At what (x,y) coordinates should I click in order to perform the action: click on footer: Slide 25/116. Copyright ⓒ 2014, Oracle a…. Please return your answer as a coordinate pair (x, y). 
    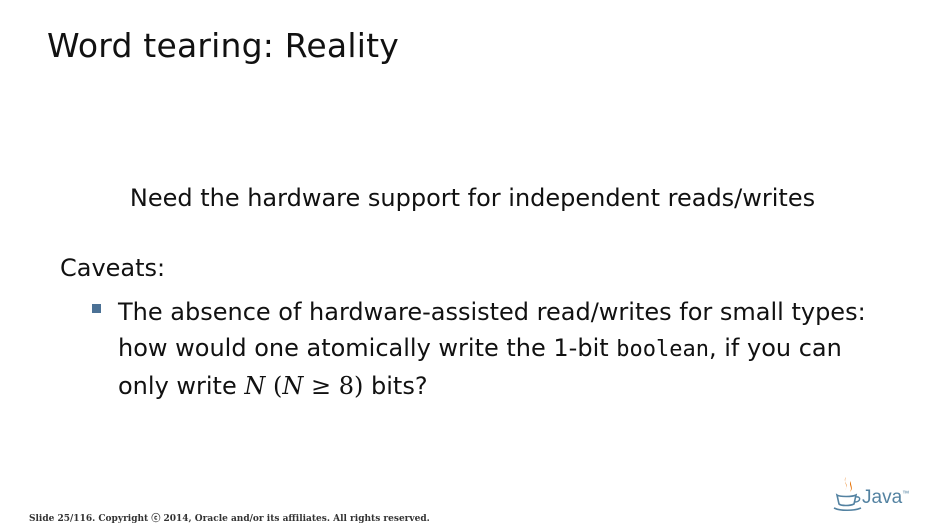
    Looking at the image, I should click on (229, 517).